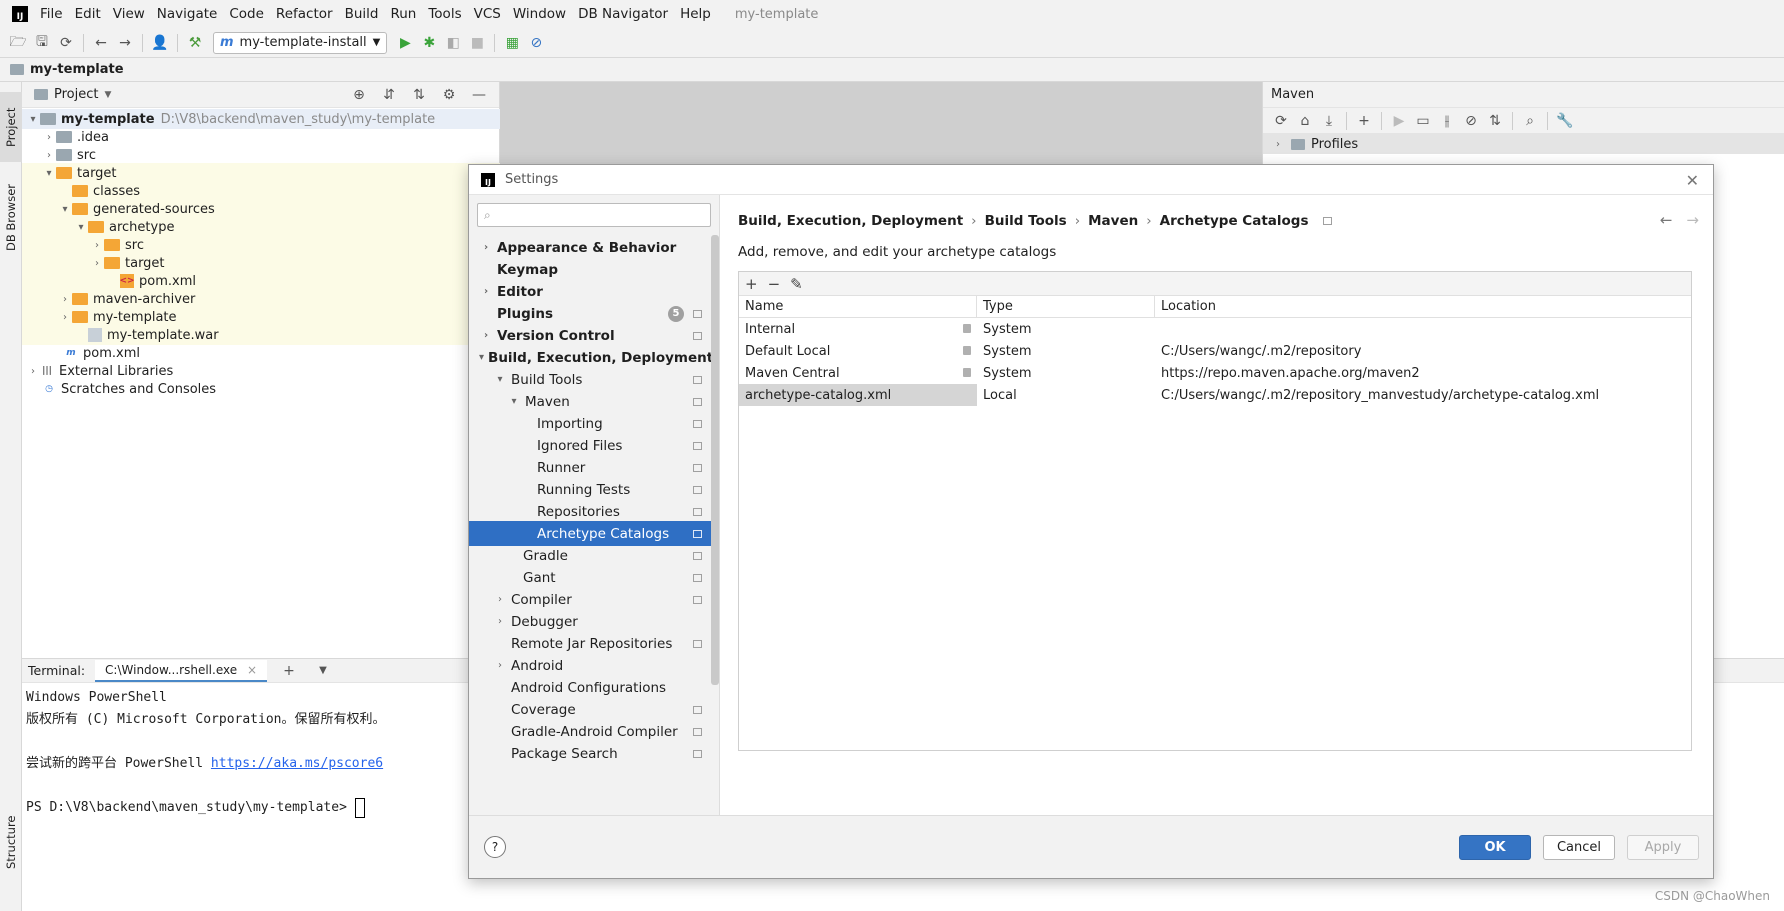  Describe the element at coordinates (297, 763) in the screenshot. I see `terminal-link: https://aka.ms/pscore6` at that location.